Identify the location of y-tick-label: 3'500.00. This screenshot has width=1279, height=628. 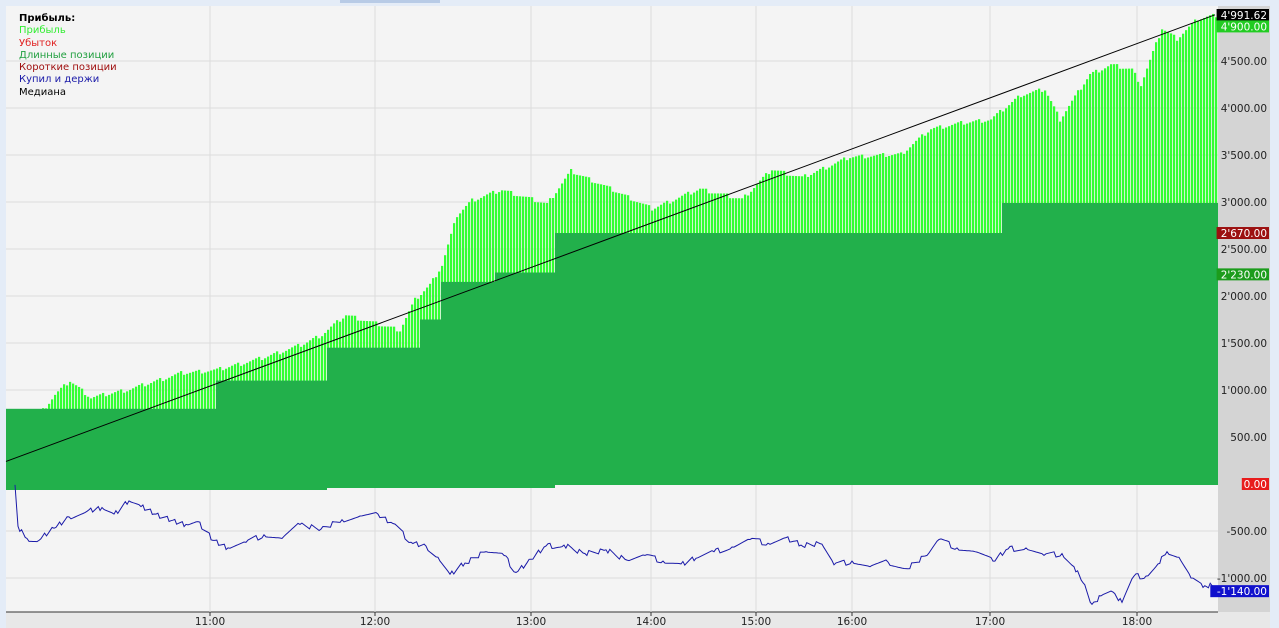
(1244, 156).